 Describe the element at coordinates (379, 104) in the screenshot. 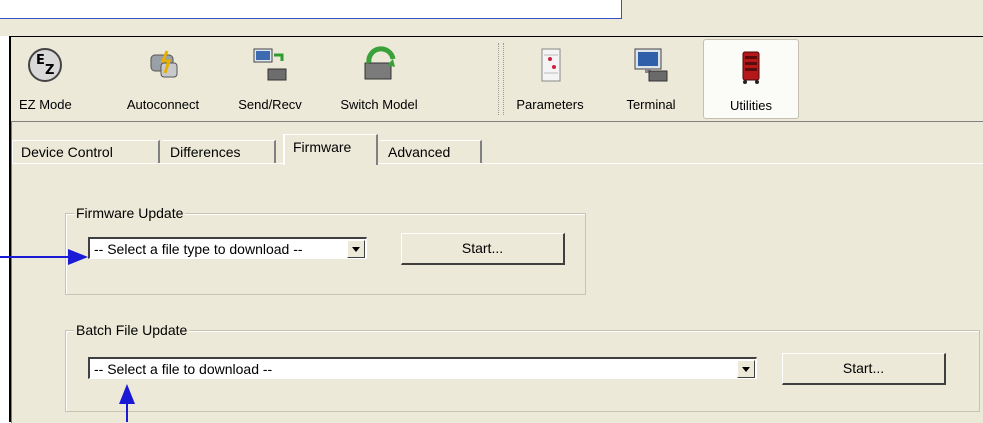

I see `toolbar-label-switch-model: Switch Model` at that location.